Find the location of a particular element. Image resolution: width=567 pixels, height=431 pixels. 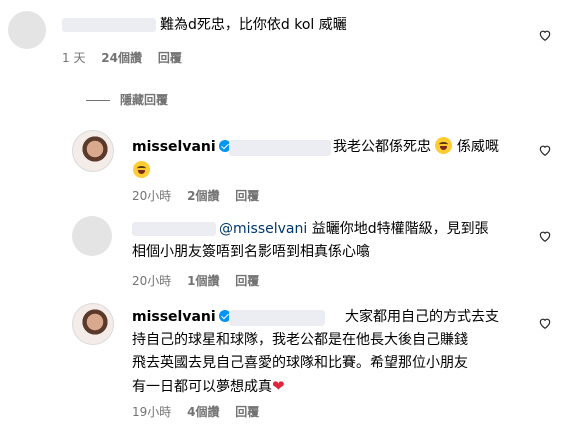

reply-text-line: 飛去英國去見自己喜愛的球隊和比賽。希望那位小朋友 is located at coordinates (300, 363).